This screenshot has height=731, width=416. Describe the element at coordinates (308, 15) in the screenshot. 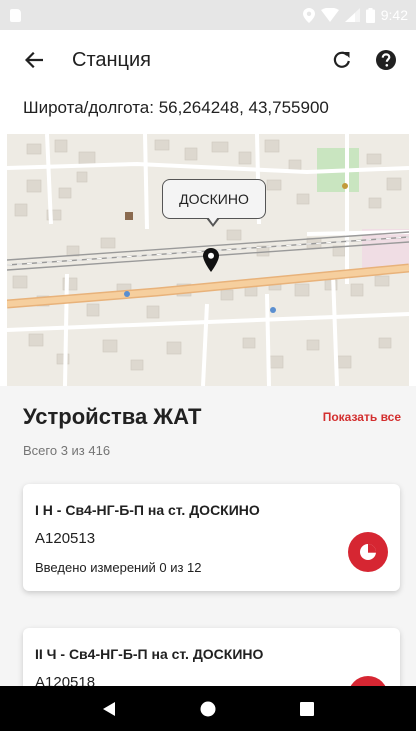

I see `location-icon` at that location.